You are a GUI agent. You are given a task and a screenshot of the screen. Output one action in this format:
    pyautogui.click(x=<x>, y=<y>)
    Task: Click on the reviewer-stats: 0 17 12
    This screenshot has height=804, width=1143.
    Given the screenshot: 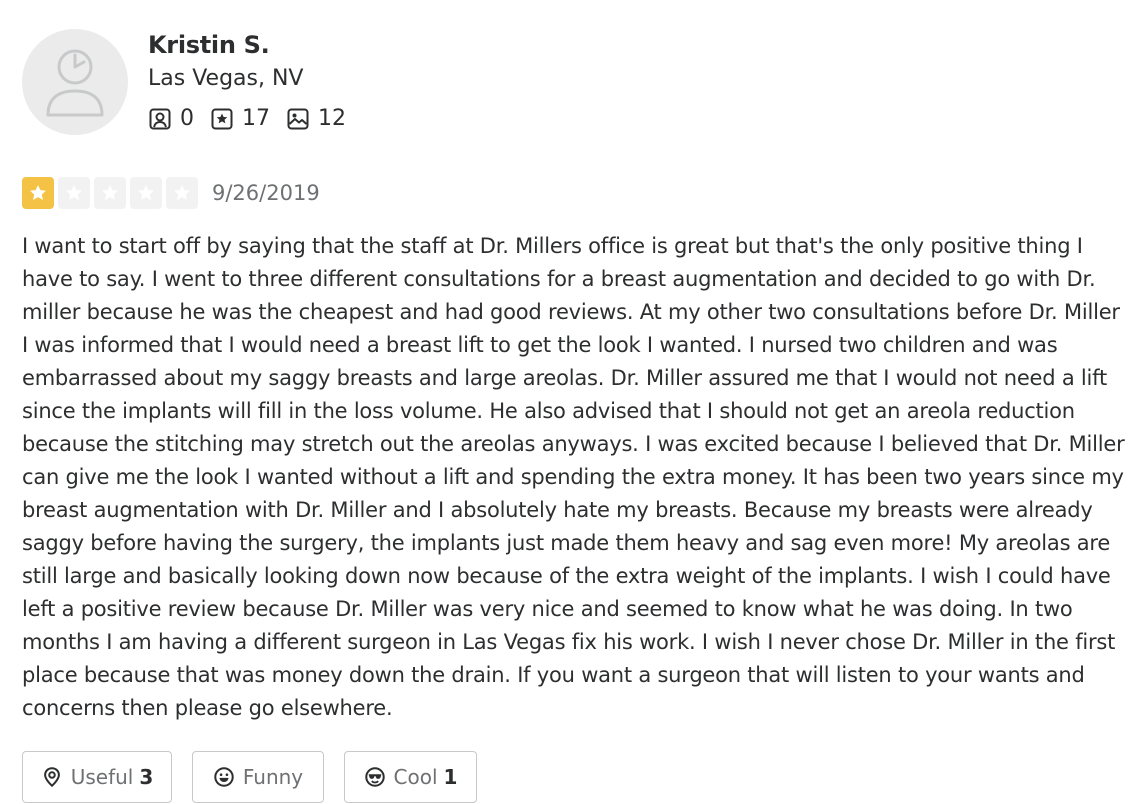 What is the action you would take?
    pyautogui.click(x=255, y=118)
    